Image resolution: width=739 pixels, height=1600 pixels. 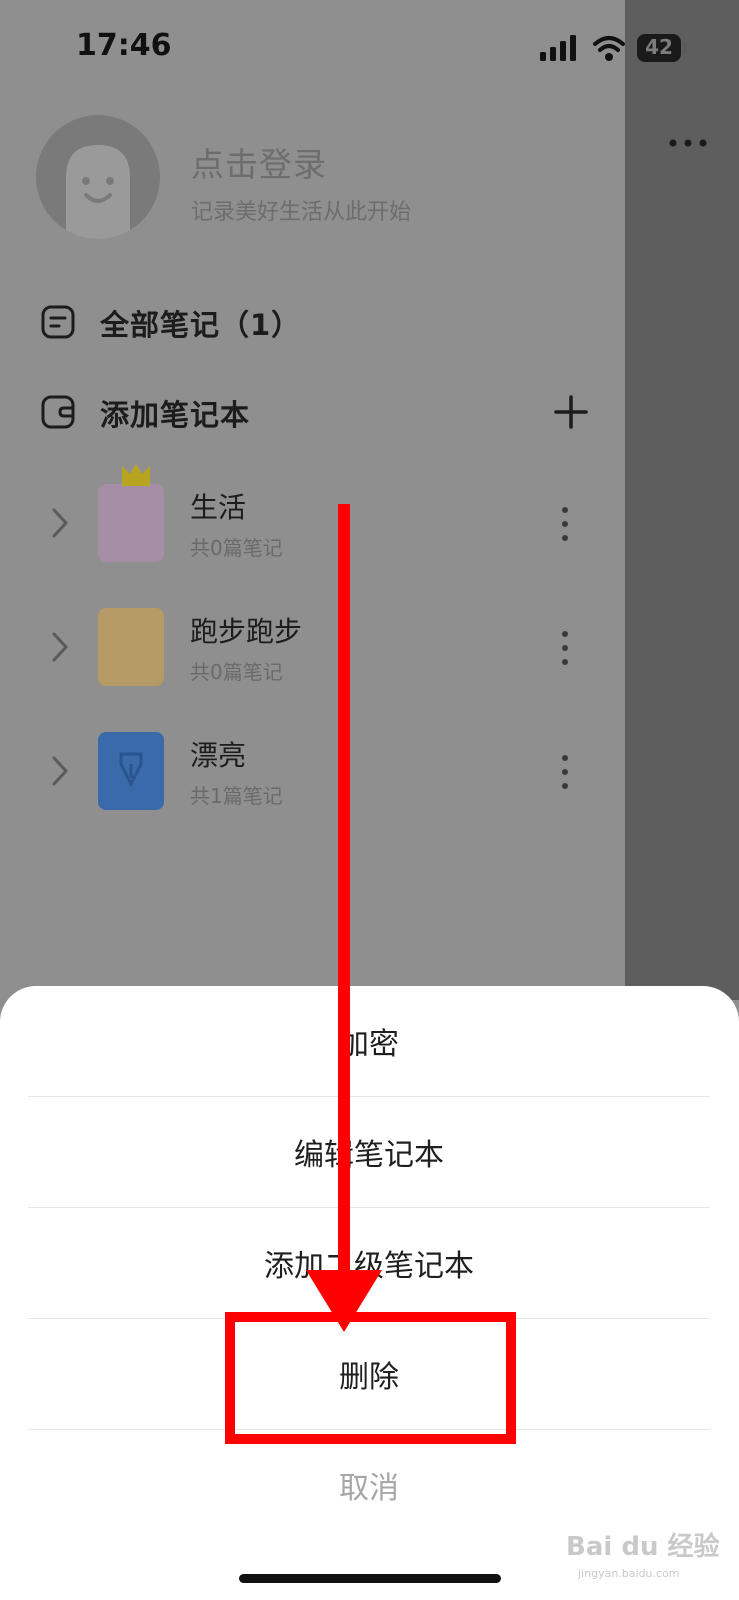 What do you see at coordinates (643, 1547) in the screenshot?
I see `watermark: Bai du 经验` at bounding box center [643, 1547].